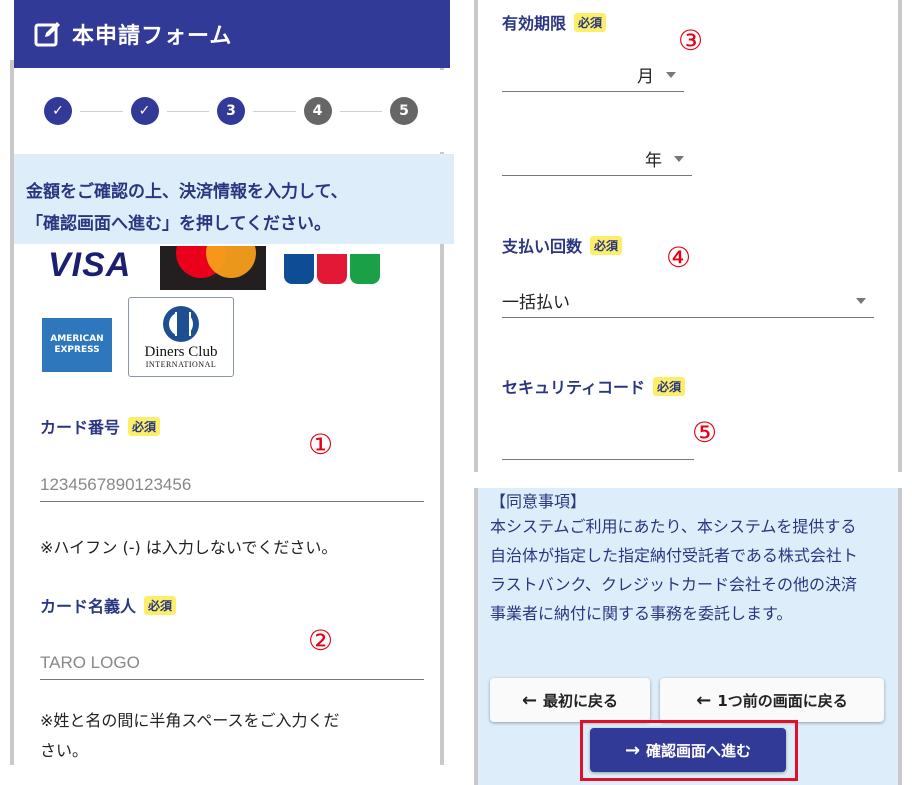  I want to click on expiry-year-value: 年, so click(653, 161).